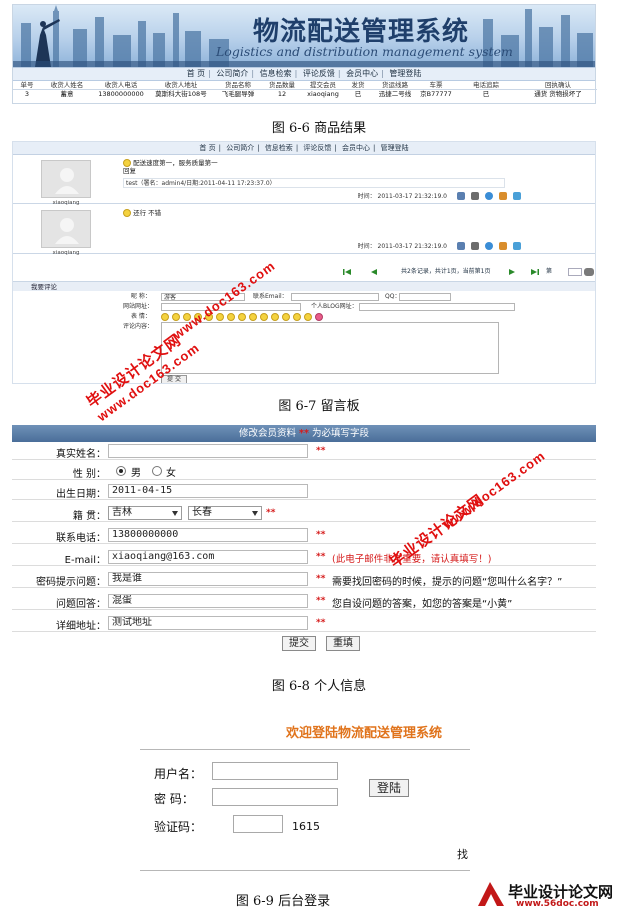  Describe the element at coordinates (304, 471) in the screenshot. I see `field-row-gender: 性 别： 男 女` at that location.